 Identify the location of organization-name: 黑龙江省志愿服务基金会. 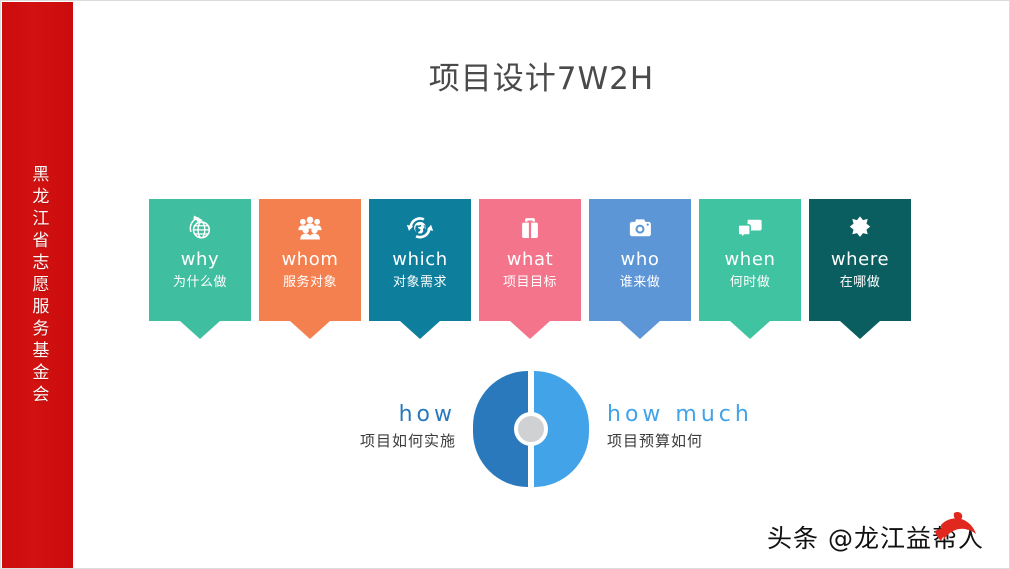
(38, 285).